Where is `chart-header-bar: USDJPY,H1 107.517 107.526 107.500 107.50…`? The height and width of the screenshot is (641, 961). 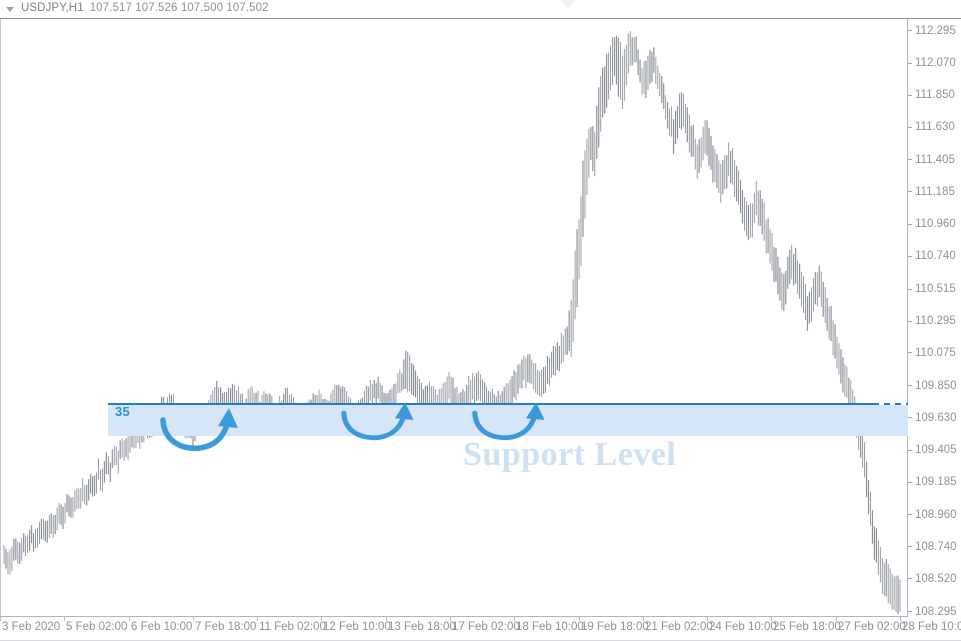 chart-header-bar: USDJPY,H1 107.517 107.526 107.500 107.50… is located at coordinates (480, 9).